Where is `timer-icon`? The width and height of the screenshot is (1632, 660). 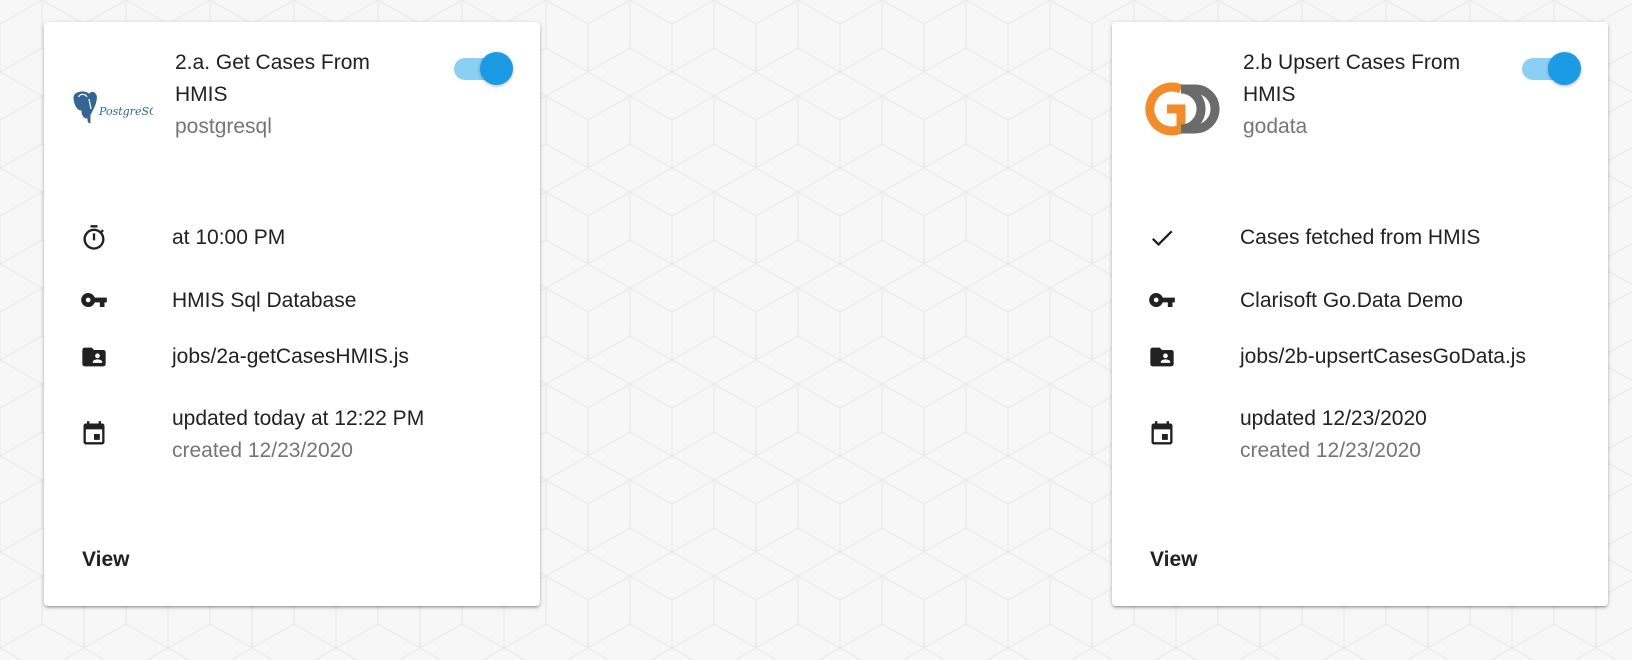 timer-icon is located at coordinates (94, 237).